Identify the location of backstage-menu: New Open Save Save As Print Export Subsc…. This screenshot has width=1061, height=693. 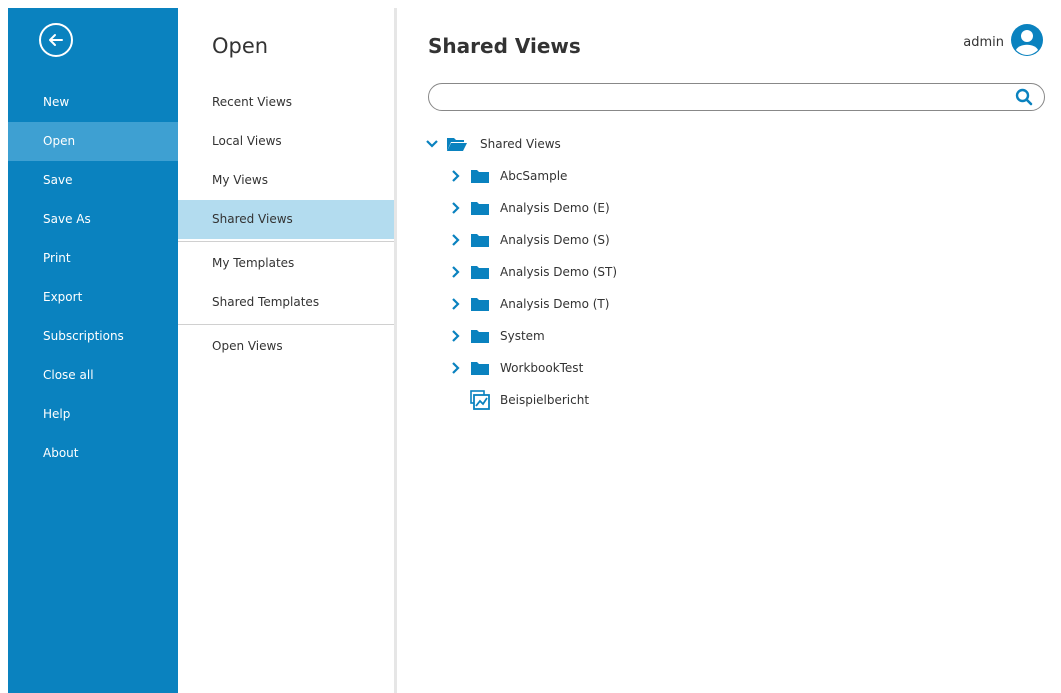
(93, 278).